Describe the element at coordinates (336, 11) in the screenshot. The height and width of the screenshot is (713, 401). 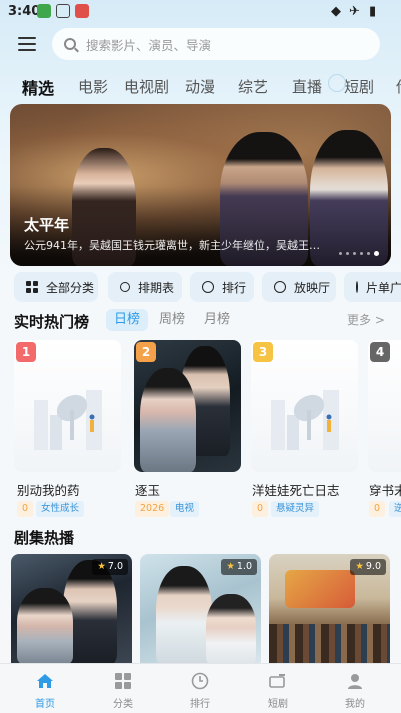
I see `wifi-icon: ◆` at that location.